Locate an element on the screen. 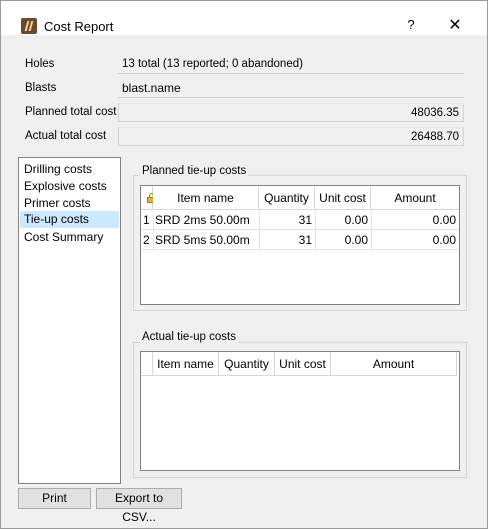 This screenshot has width=488, height=529. planned-group-title: Planned tie-up costs is located at coordinates (194, 171).